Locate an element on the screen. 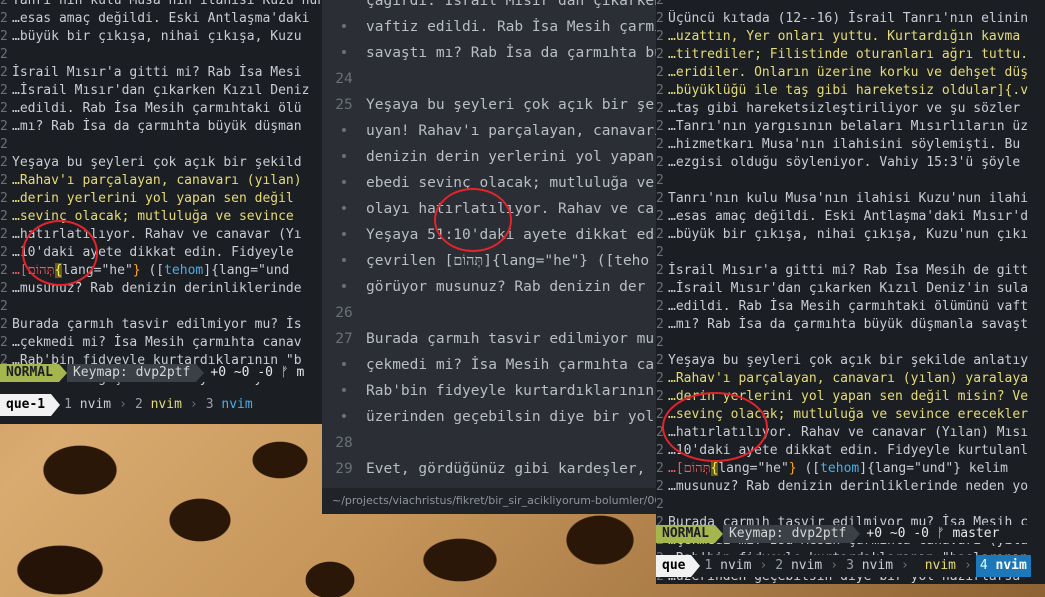 The width and height of the screenshot is (1045, 597). left-tmux-bar: que-1 1 nvim › 2 nvim › 3 nvim is located at coordinates (165, 405).